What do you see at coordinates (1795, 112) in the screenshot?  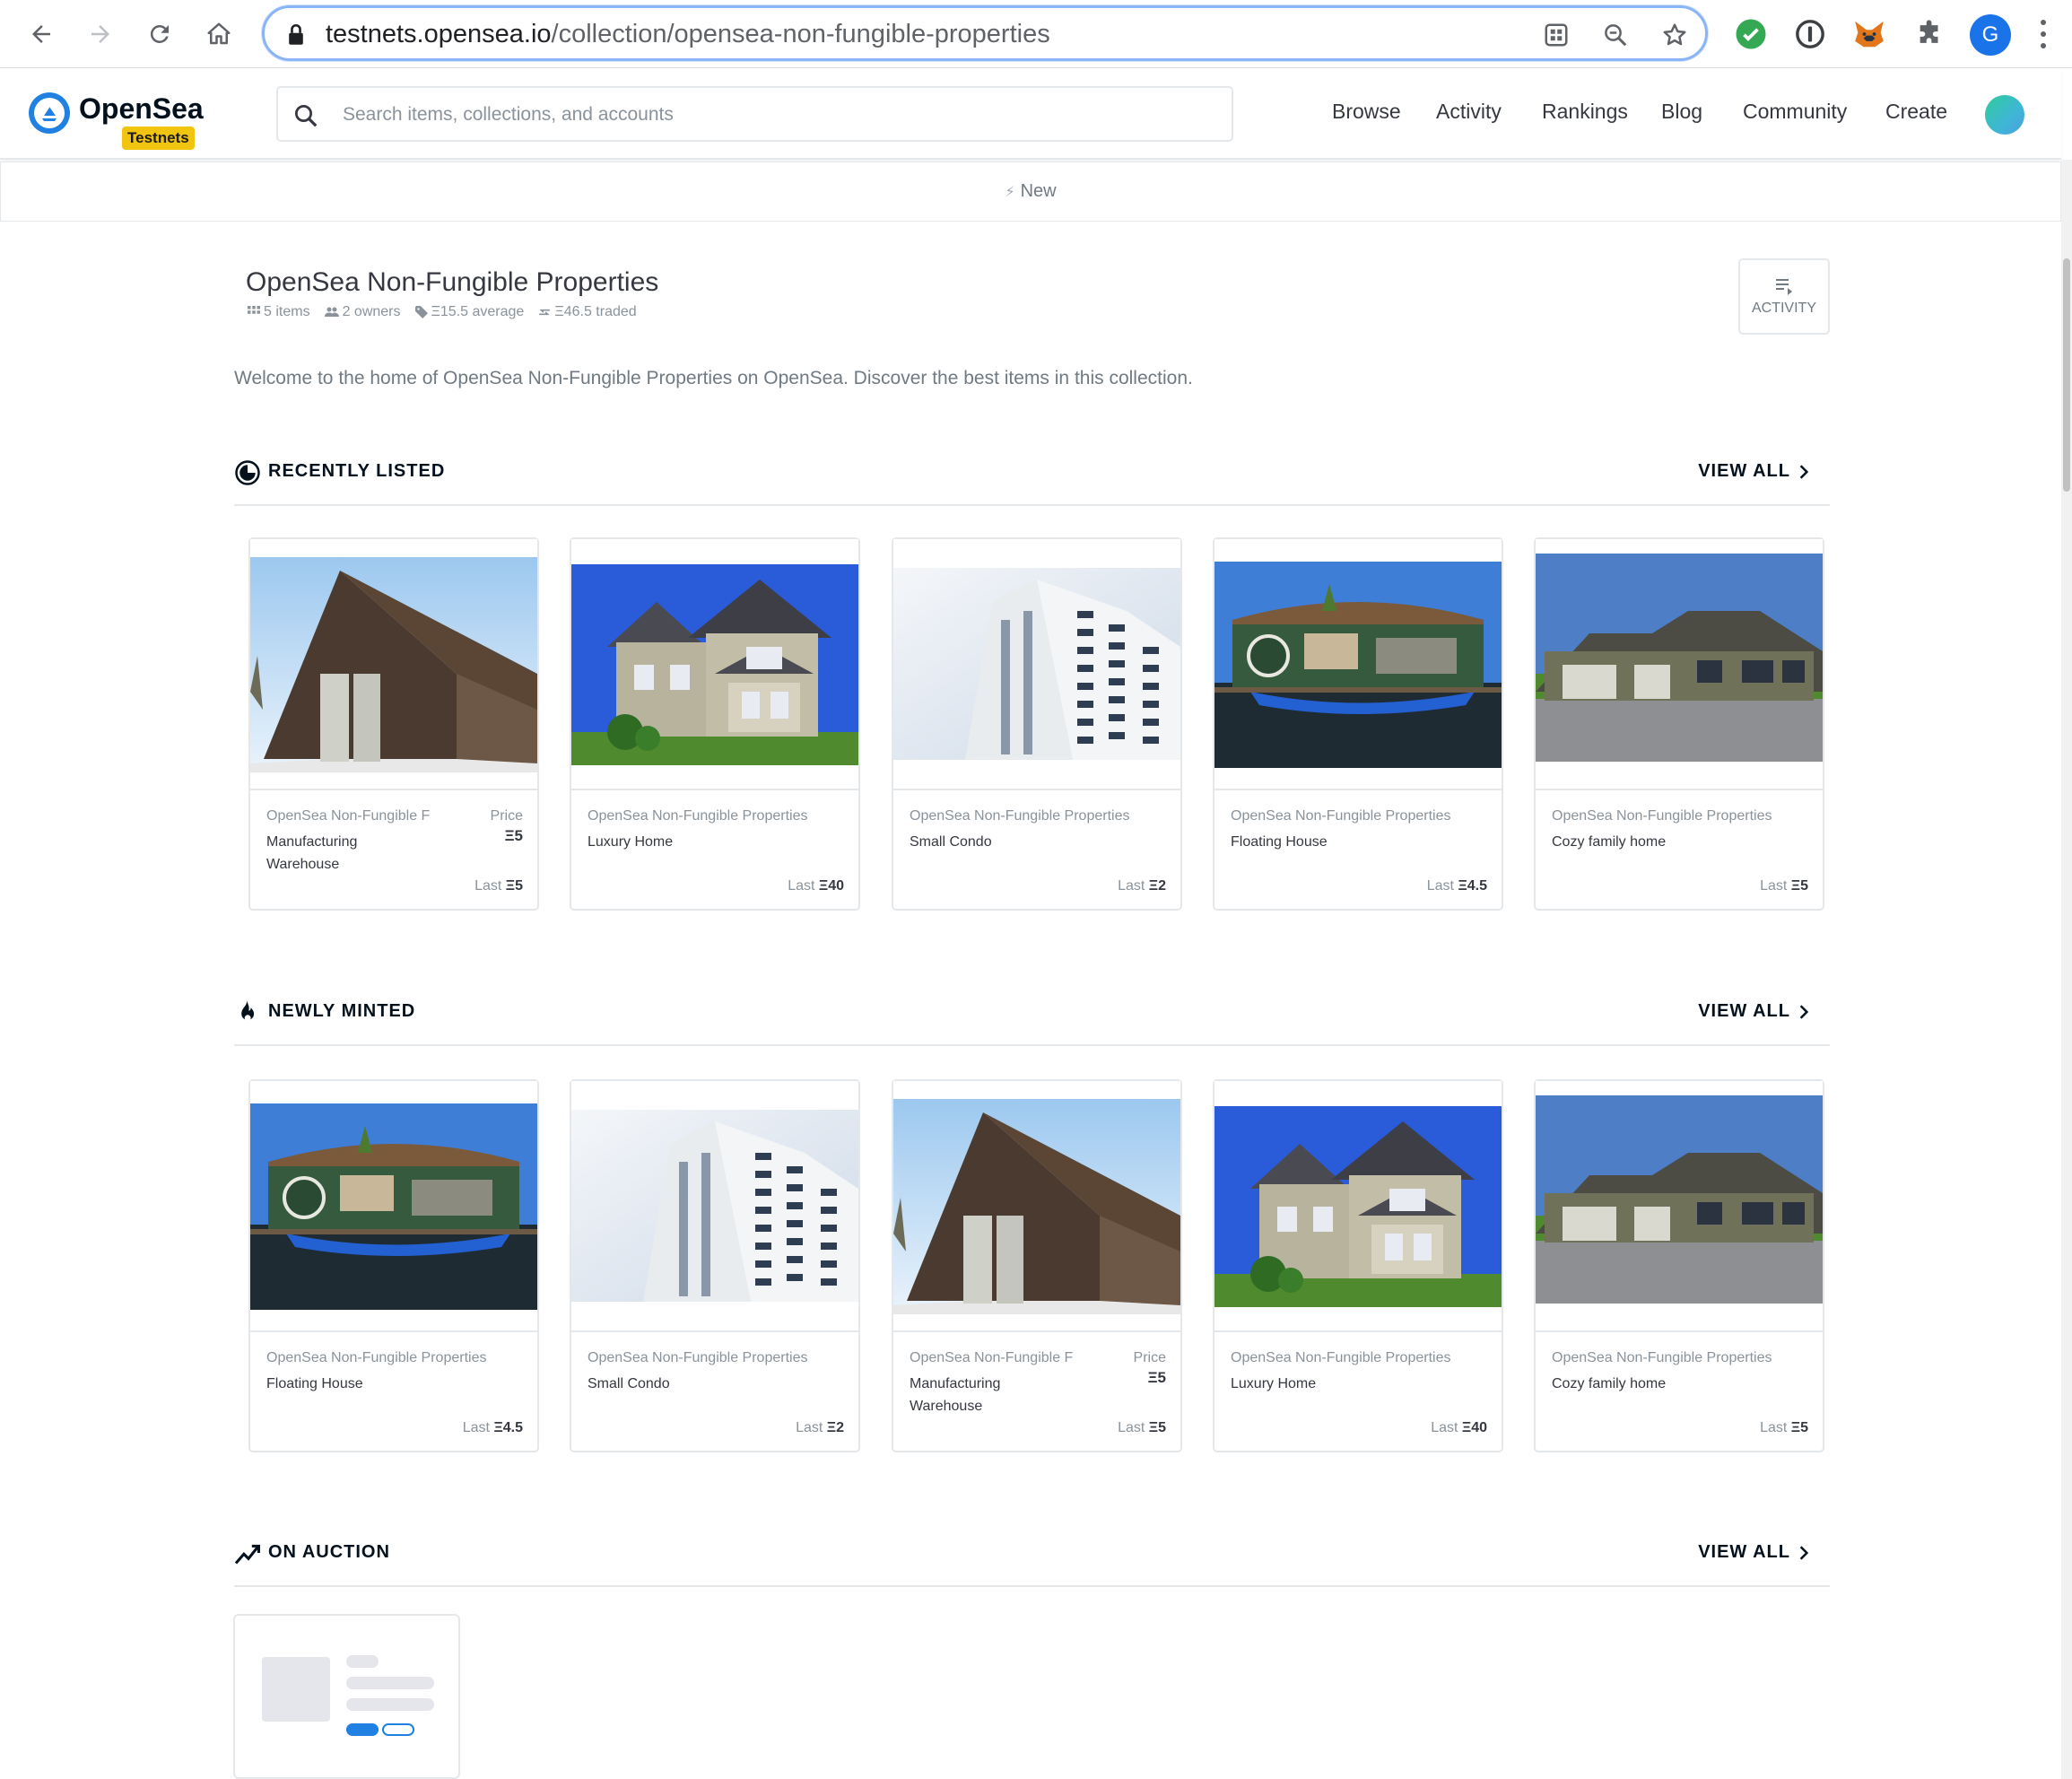 I see `nav-community: Community` at bounding box center [1795, 112].